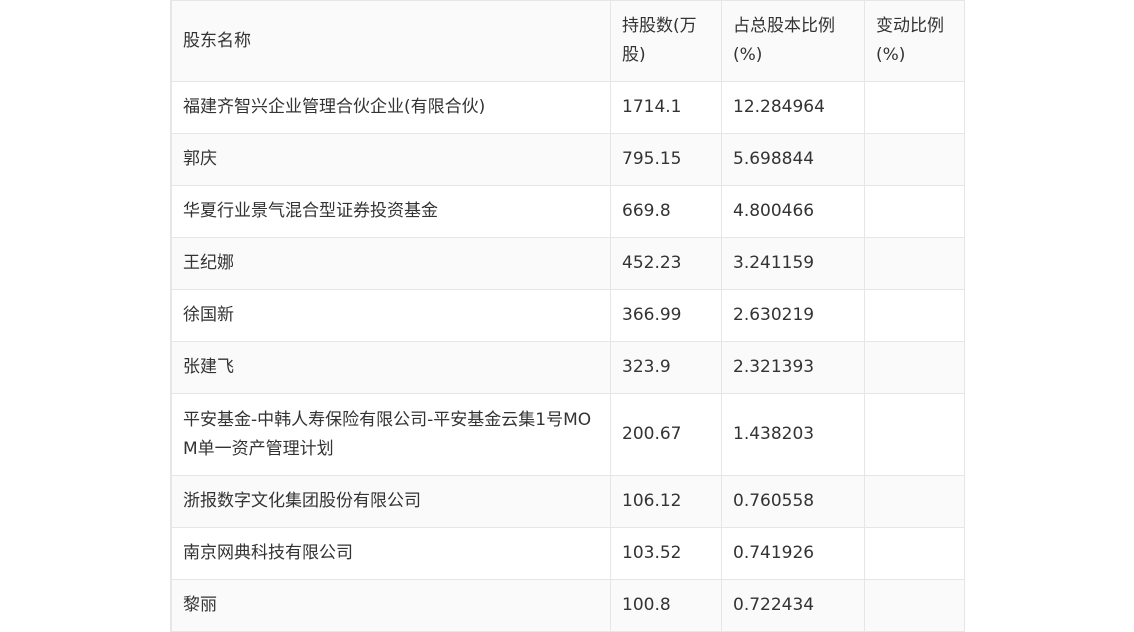 The image size is (1134, 632). What do you see at coordinates (793, 367) in the screenshot?
I see `cell-share-ratio: 2.321393` at bounding box center [793, 367].